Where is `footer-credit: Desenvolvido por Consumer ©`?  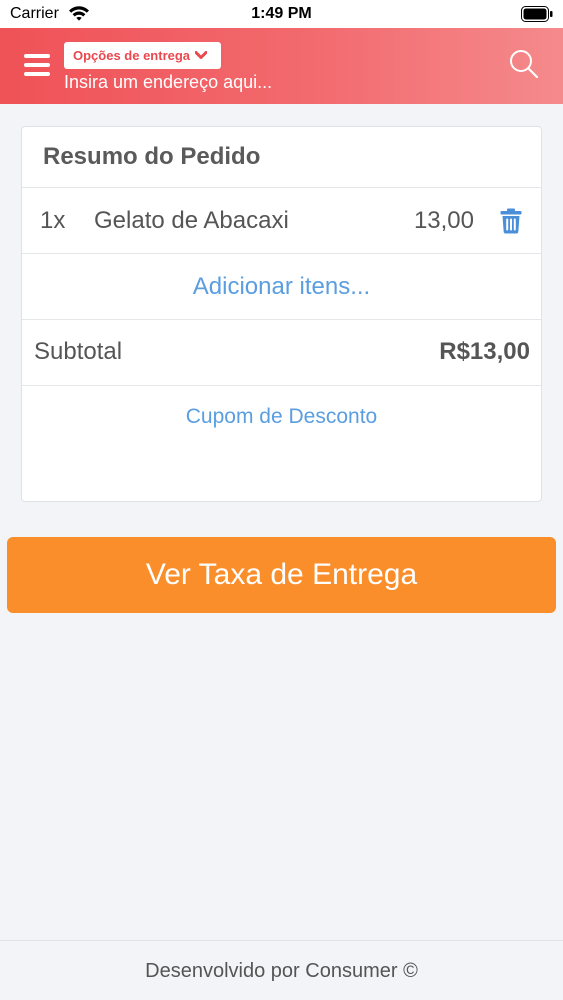
footer-credit: Desenvolvido por Consumer © is located at coordinates (281, 970).